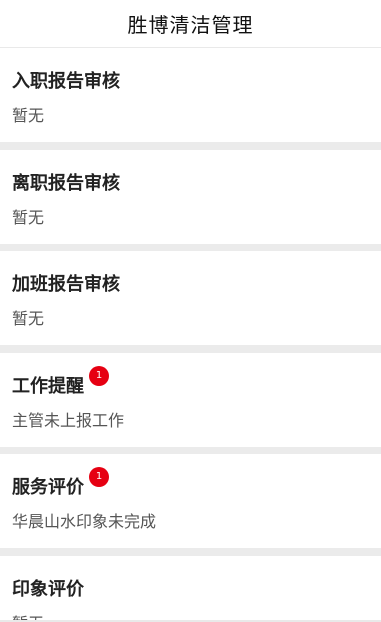 The width and height of the screenshot is (381, 622). Describe the element at coordinates (190, 83) in the screenshot. I see `card-header: 入职报告审核` at that location.